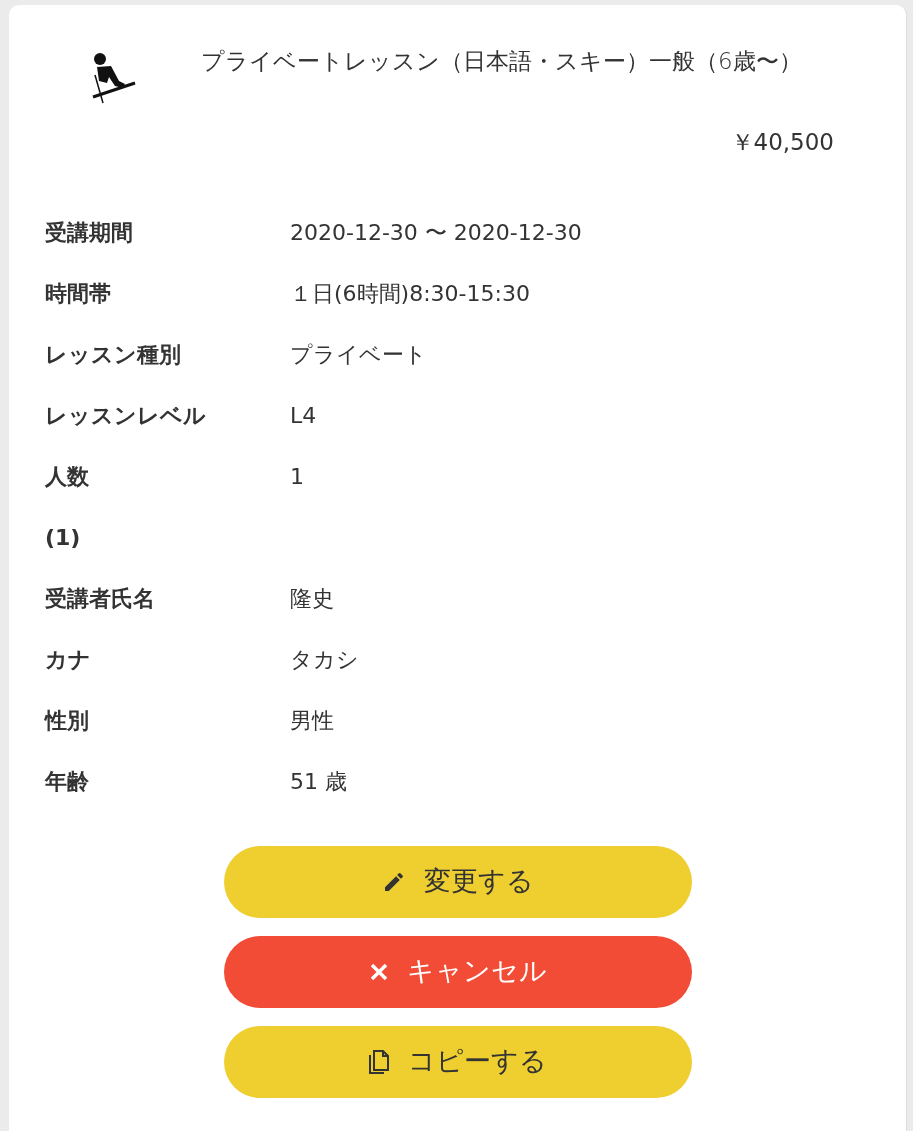  What do you see at coordinates (324, 659) in the screenshot?
I see `field-value: タカシ` at bounding box center [324, 659].